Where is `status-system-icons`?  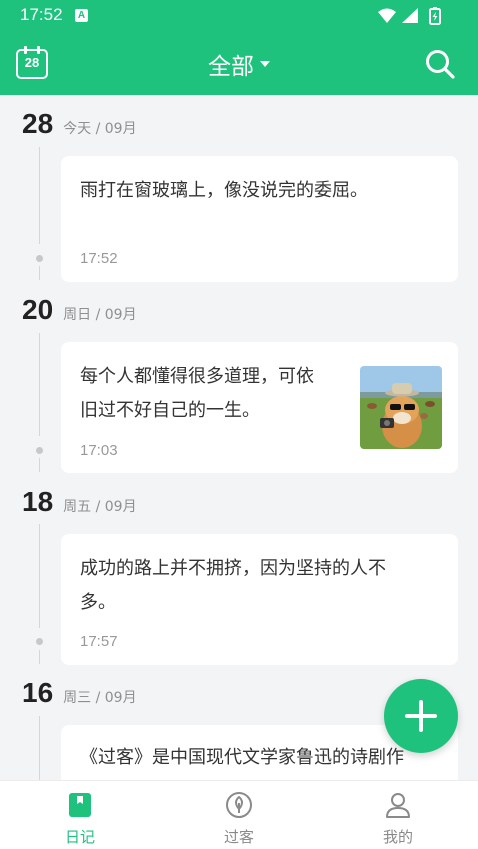
status-system-icons is located at coordinates (409, 16).